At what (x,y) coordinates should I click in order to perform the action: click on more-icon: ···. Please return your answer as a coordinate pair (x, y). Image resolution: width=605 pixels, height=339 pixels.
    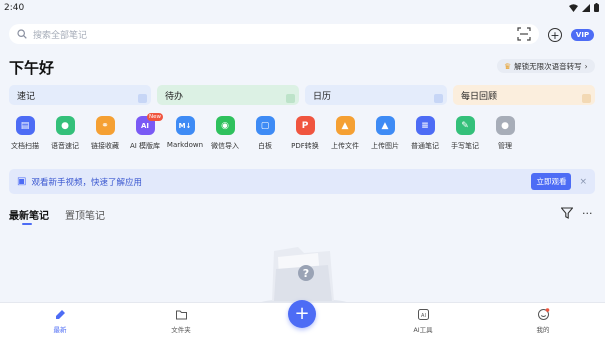
    Looking at the image, I should click on (587, 213).